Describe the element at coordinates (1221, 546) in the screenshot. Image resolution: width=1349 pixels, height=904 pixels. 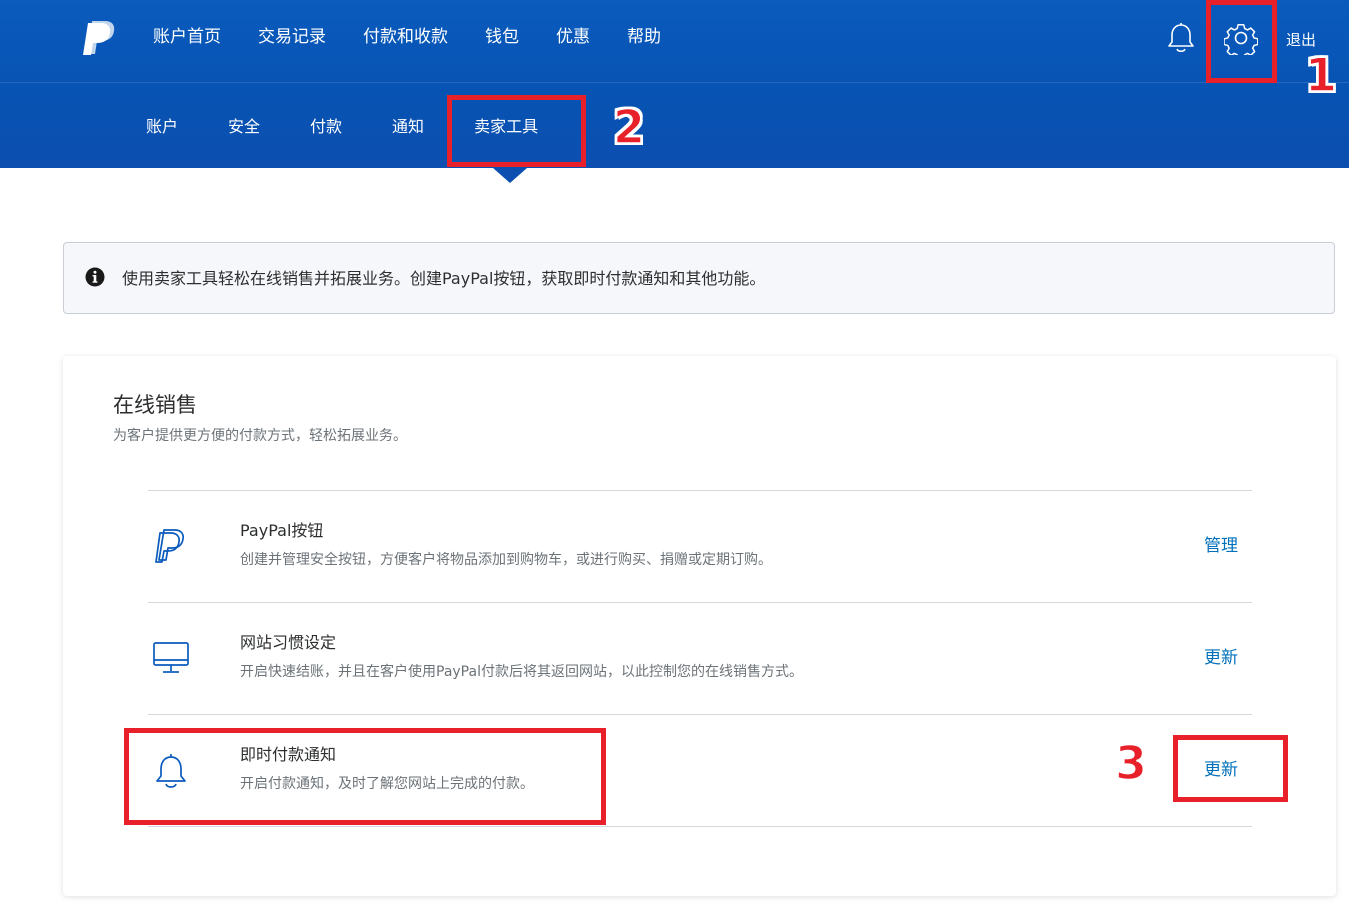
I see `manage-paypal-buttons-link: 管理` at that location.